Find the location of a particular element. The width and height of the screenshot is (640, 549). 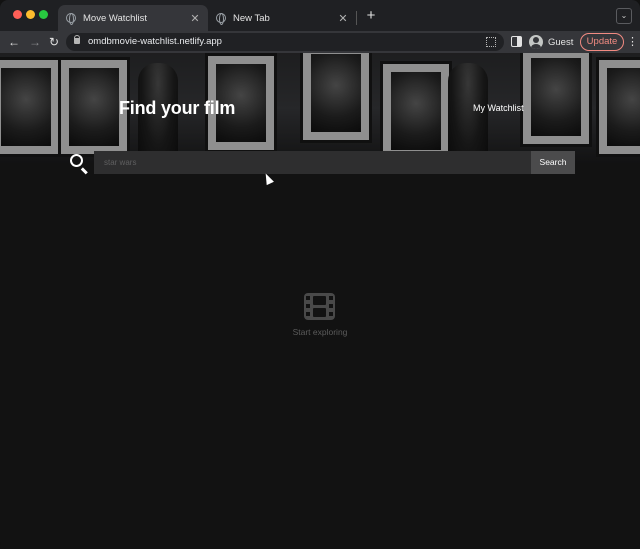

profile-name: Guest is located at coordinates (561, 42).